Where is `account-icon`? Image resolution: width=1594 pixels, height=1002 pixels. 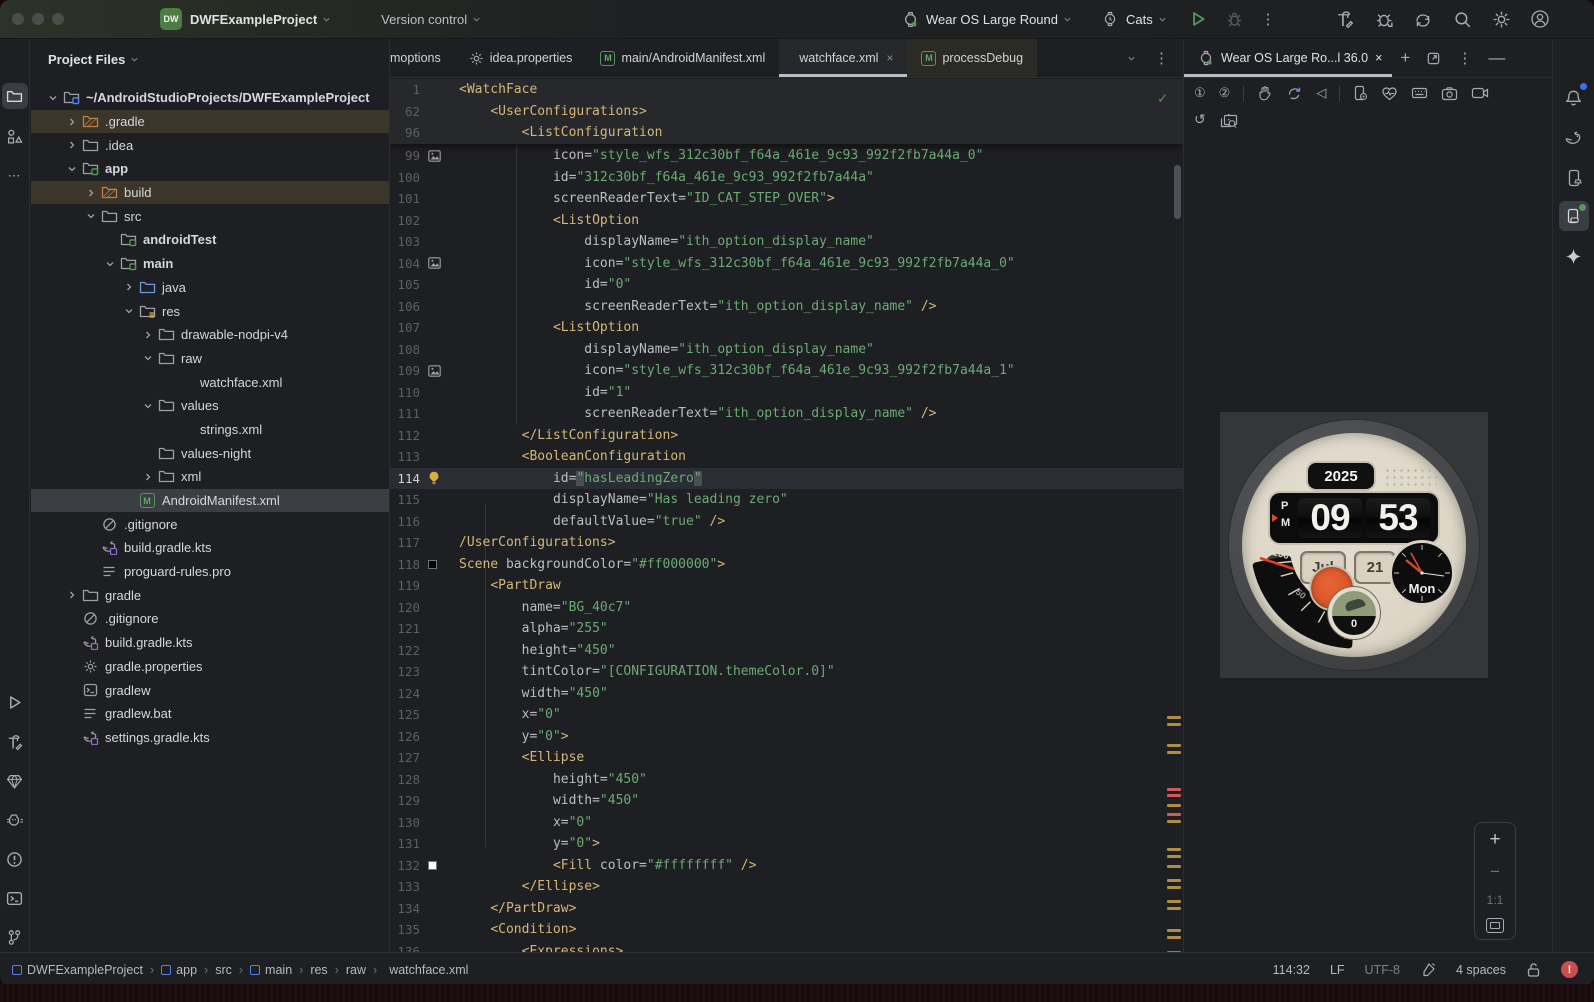
account-icon is located at coordinates (1540, 19).